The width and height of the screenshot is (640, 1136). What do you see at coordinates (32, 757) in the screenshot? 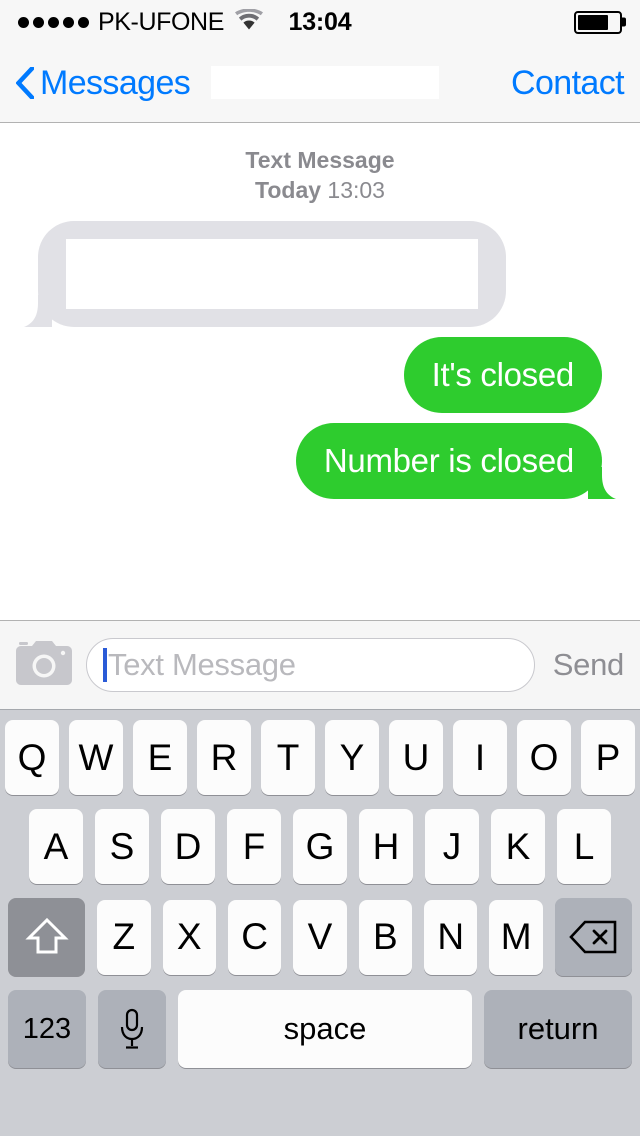
I see `key-q: Q` at bounding box center [32, 757].